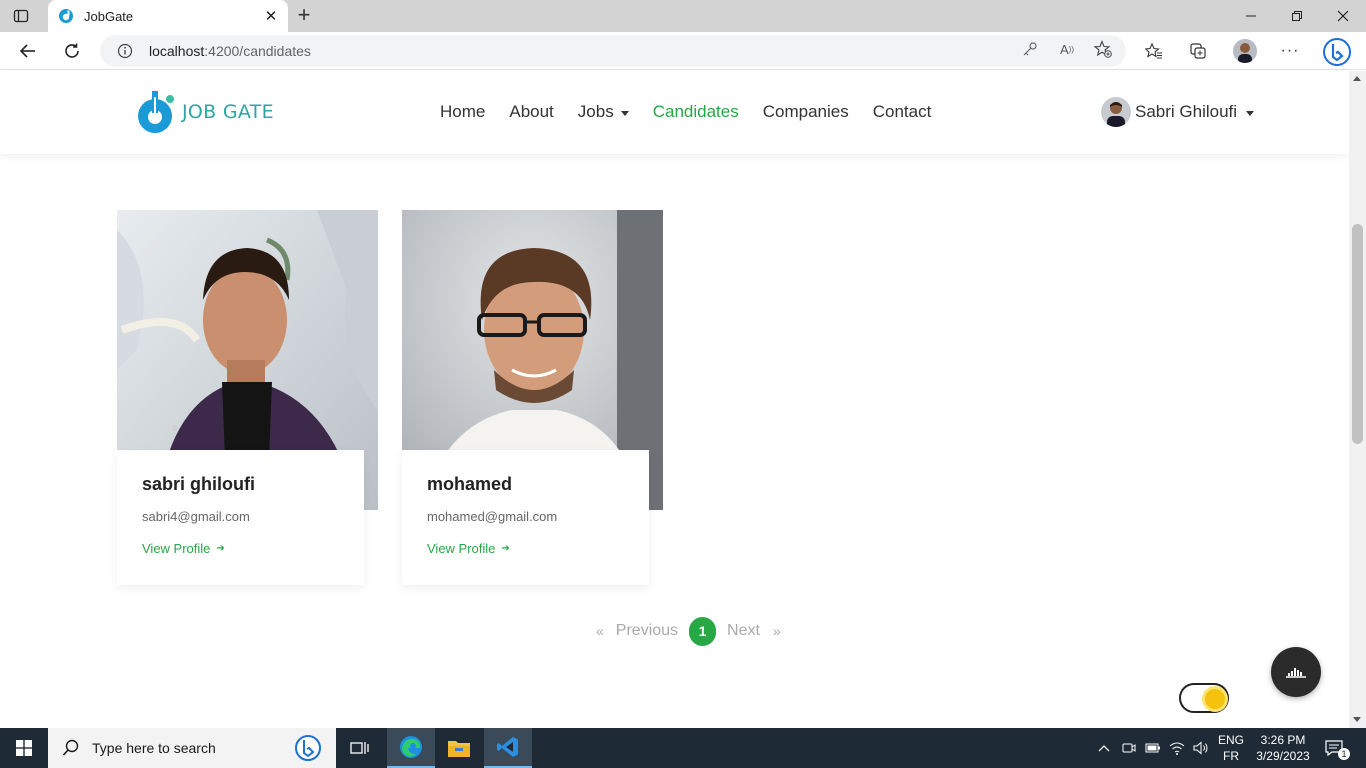  Describe the element at coordinates (806, 112) in the screenshot. I see `nav-companies: Companies` at that location.